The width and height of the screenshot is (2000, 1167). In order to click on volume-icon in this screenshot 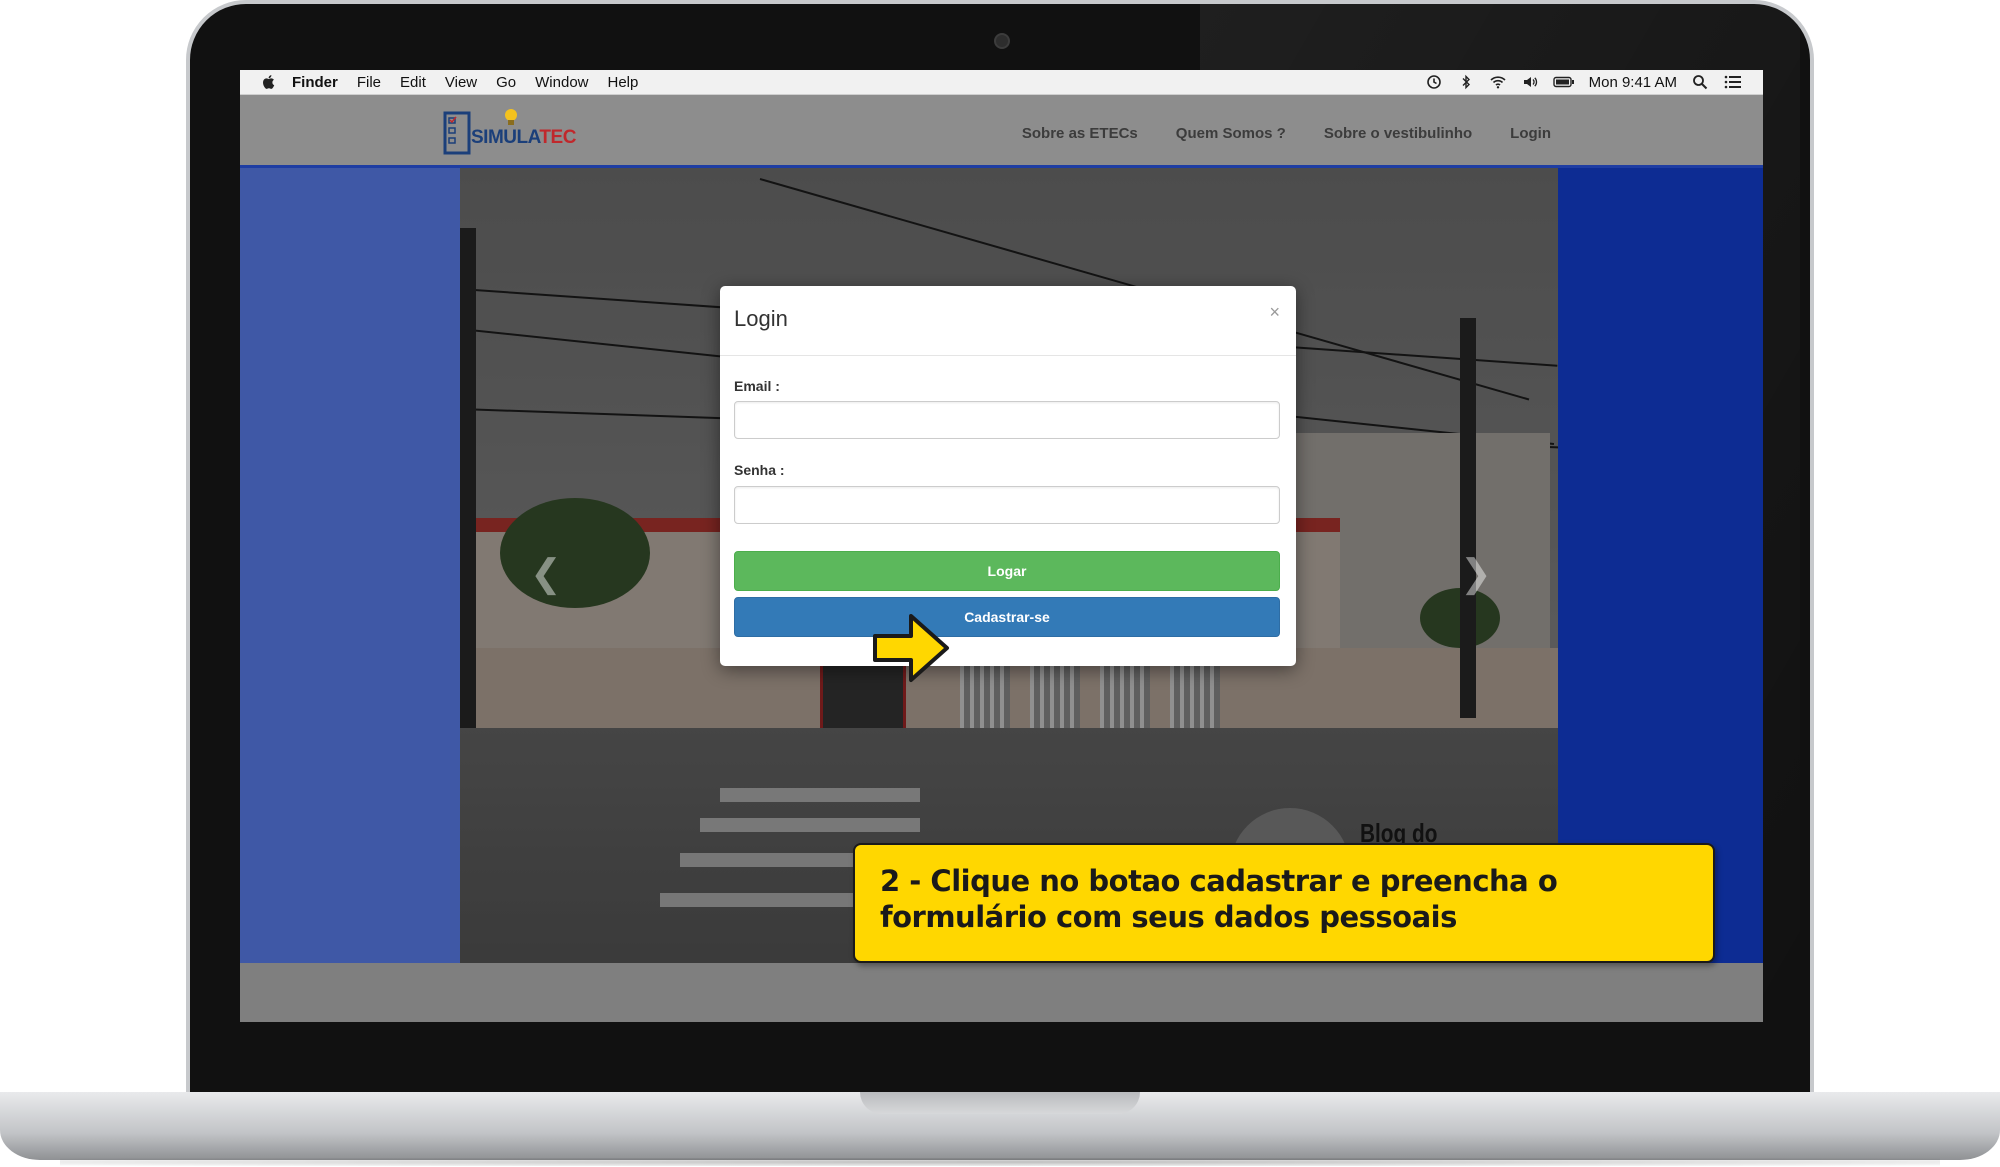, I will do `click(1530, 82)`.